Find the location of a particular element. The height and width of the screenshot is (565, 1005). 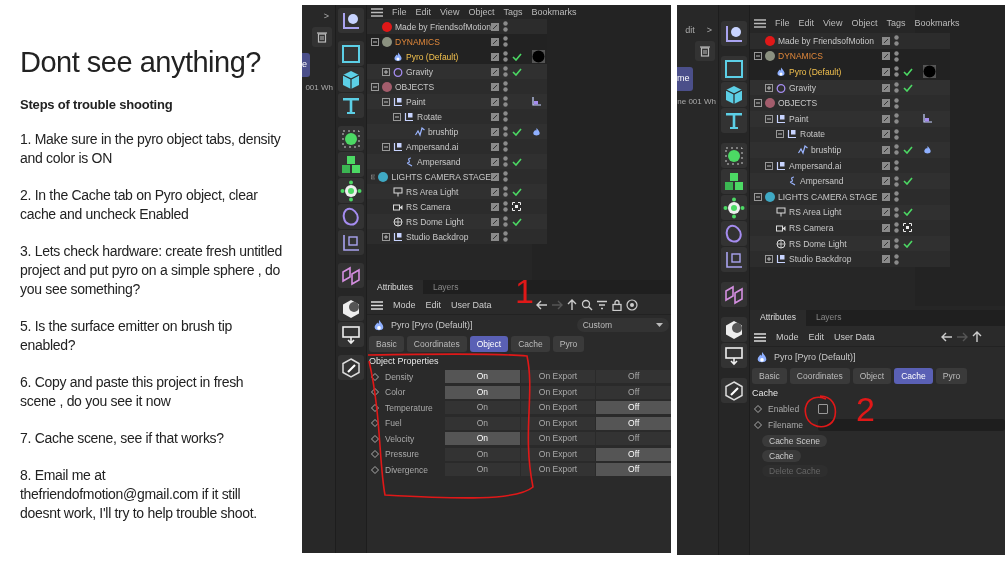

menu-item: Object is located at coordinates (864, 23).